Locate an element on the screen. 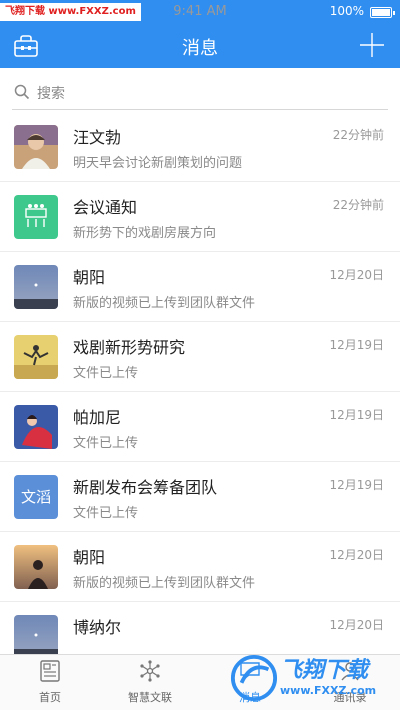 The height and width of the screenshot is (710, 400). message-row: 戏剧新形势研究 文件已上传 12月19日 is located at coordinates (200, 357).